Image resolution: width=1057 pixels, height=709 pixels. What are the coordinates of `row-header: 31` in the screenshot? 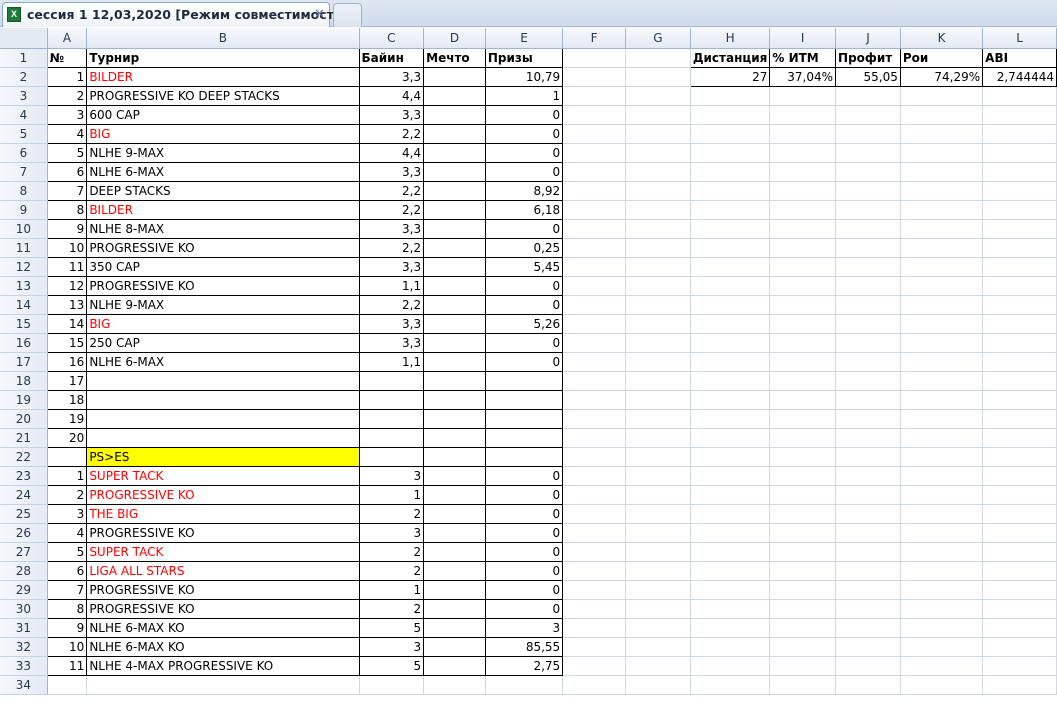 It's located at (24, 628).